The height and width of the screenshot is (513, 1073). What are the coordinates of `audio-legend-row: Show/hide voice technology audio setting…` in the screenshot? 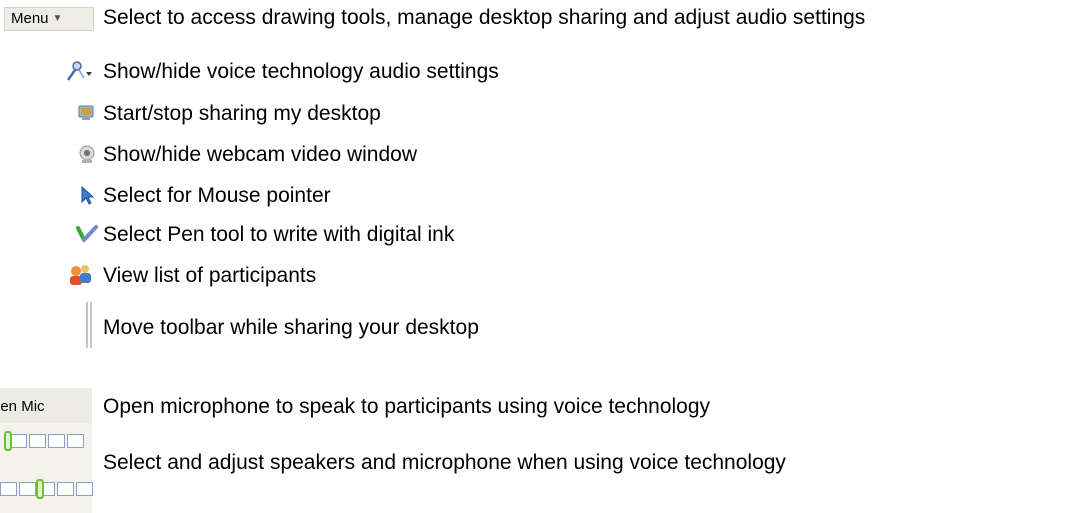 It's located at (536, 72).